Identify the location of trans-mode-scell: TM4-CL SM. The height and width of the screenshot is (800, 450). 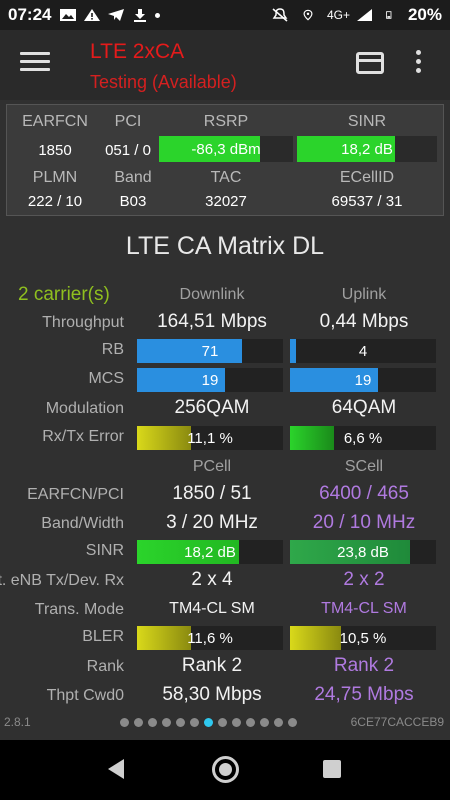
(364, 608).